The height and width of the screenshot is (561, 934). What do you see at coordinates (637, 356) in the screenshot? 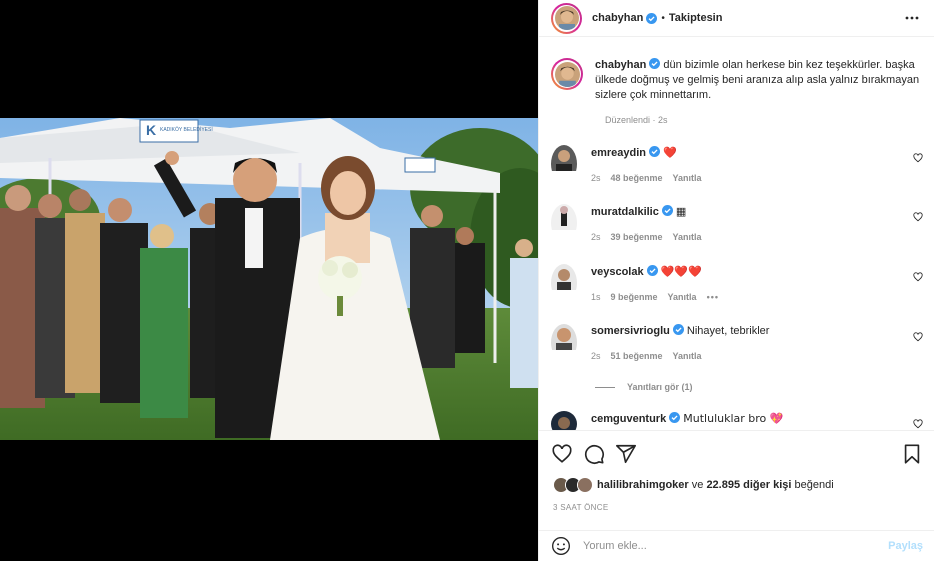
I see `comment-likes: 51 beğenme` at bounding box center [637, 356].